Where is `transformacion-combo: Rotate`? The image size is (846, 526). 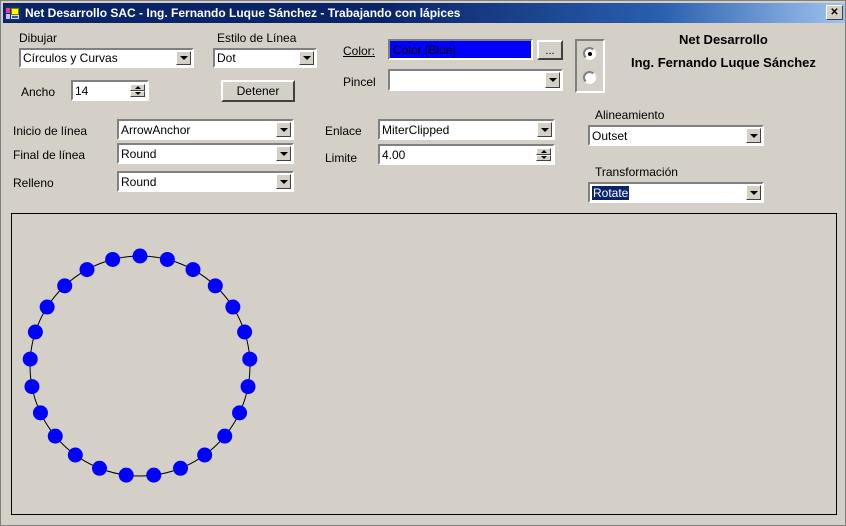
transformacion-combo: Rotate is located at coordinates (676, 192).